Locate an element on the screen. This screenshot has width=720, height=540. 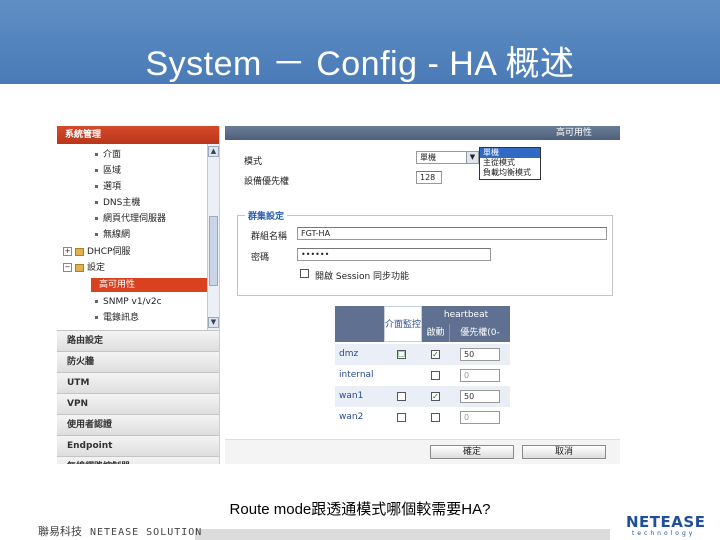
section-firewall: 防火牆 is located at coordinates (138, 361).